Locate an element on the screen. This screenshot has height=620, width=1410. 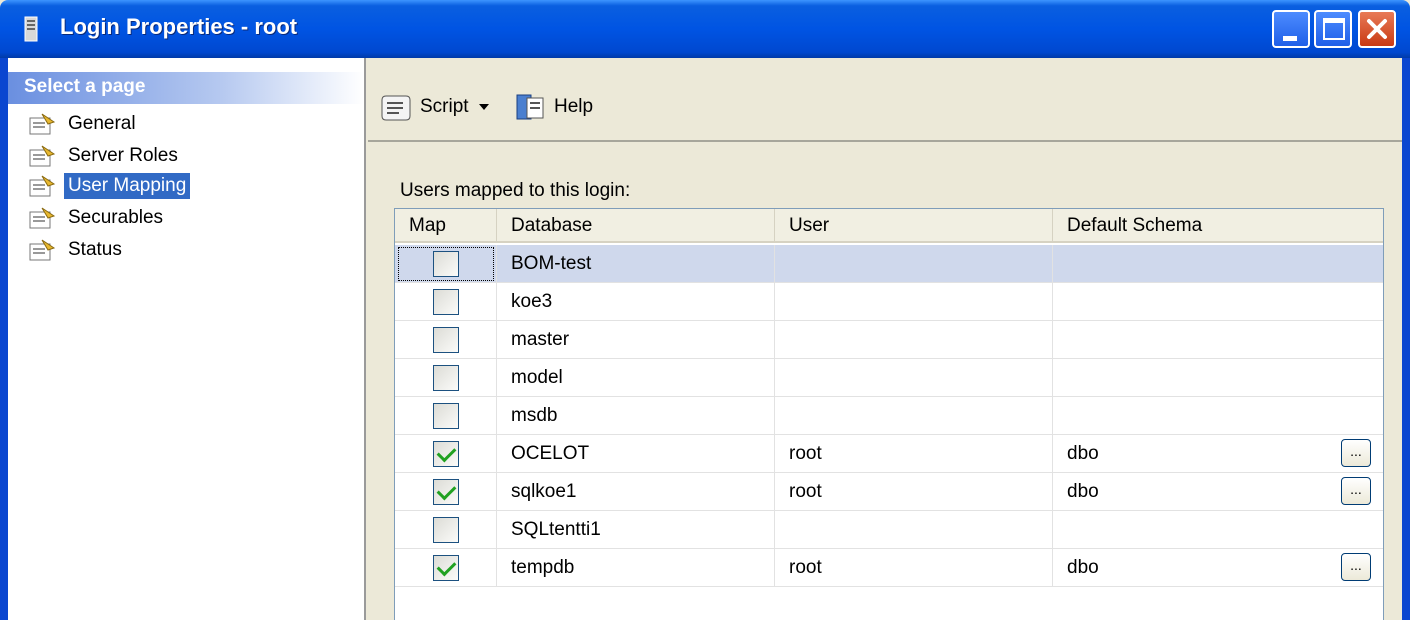
close-button is located at coordinates (1377, 29).